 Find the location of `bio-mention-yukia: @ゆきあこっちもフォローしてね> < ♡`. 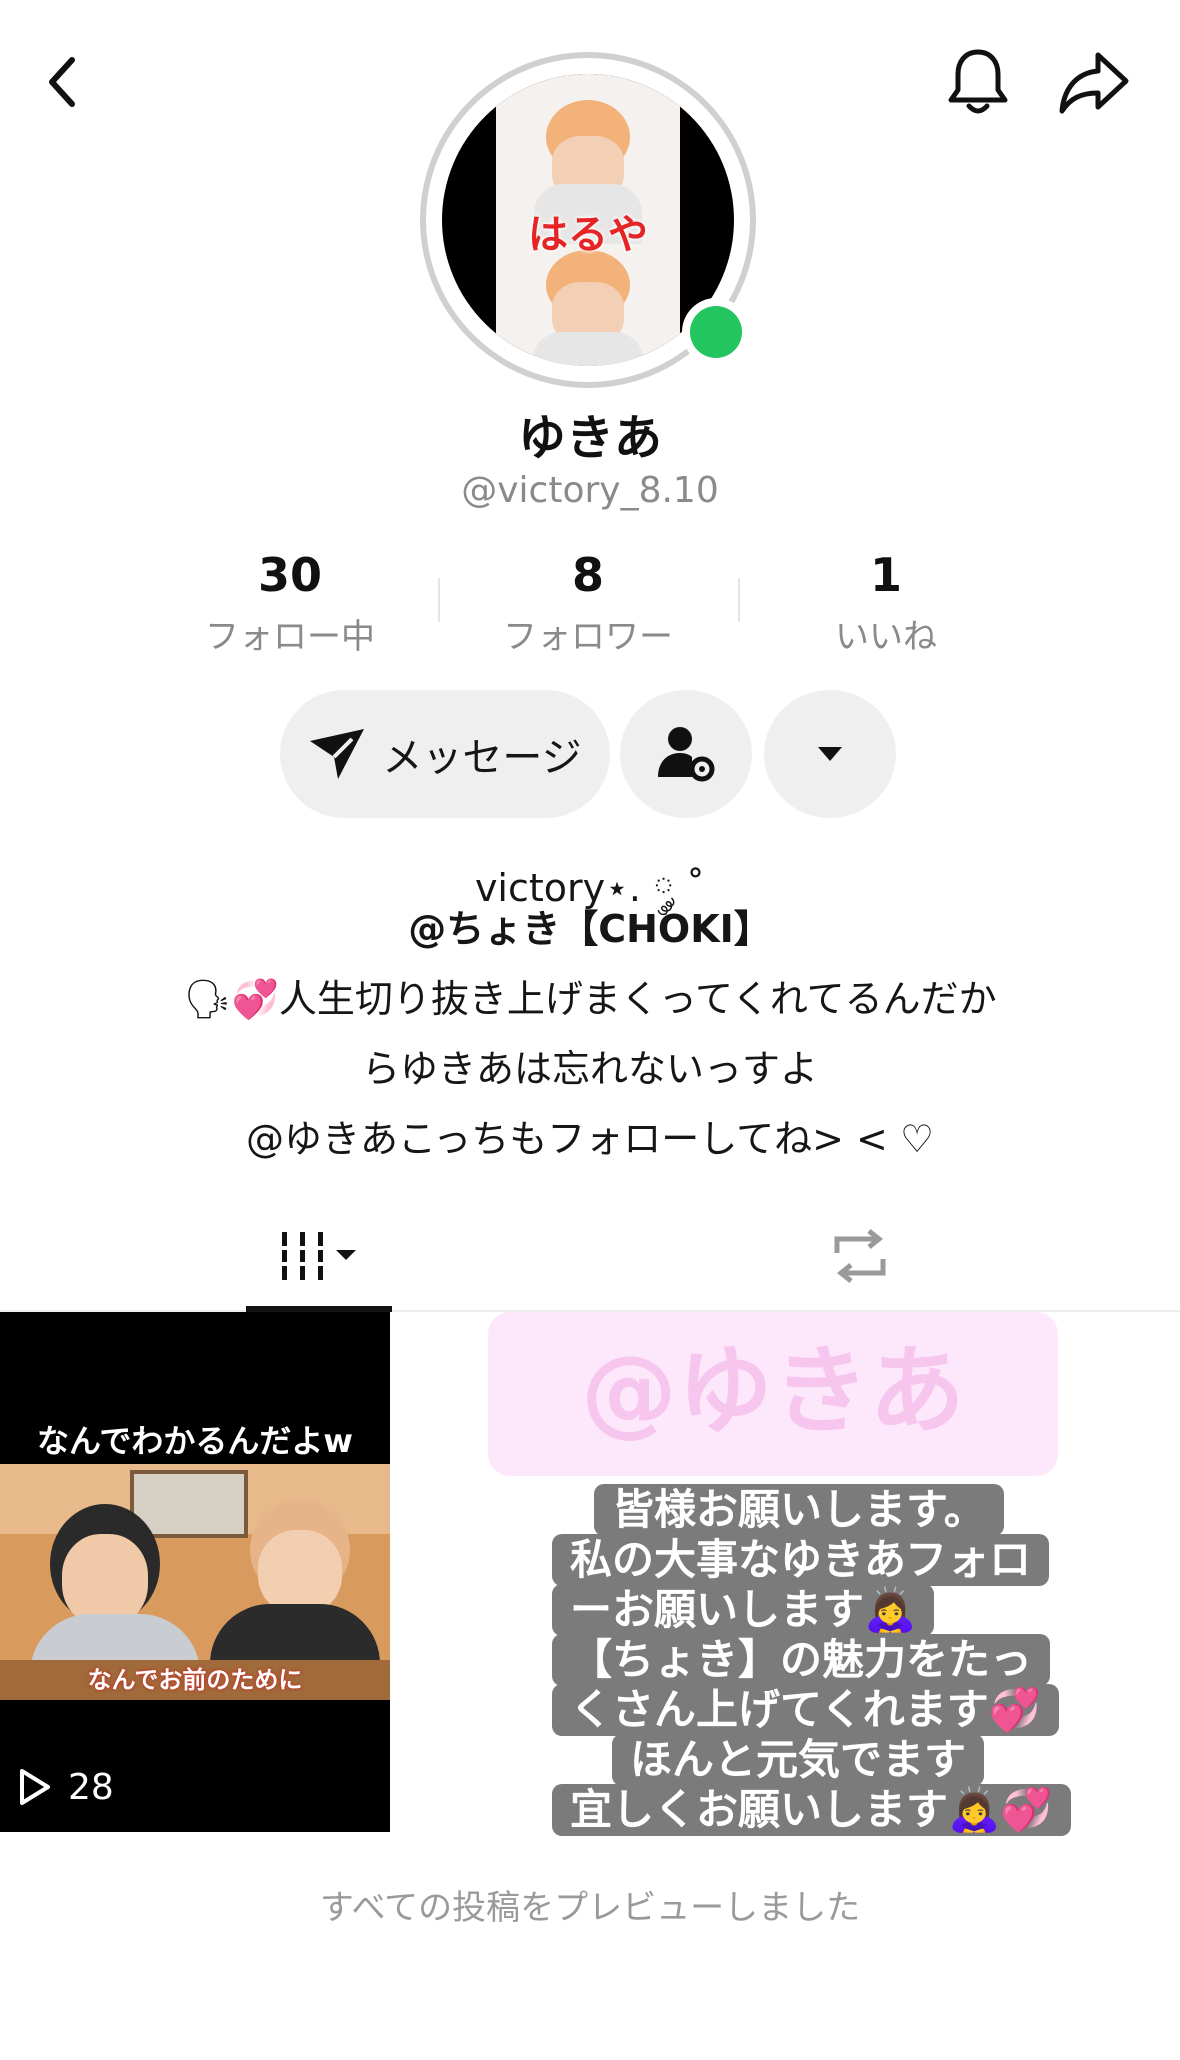

bio-mention-yukia: @ゆきあこっちもフォローしてね> < ♡ is located at coordinates (590, 1135).